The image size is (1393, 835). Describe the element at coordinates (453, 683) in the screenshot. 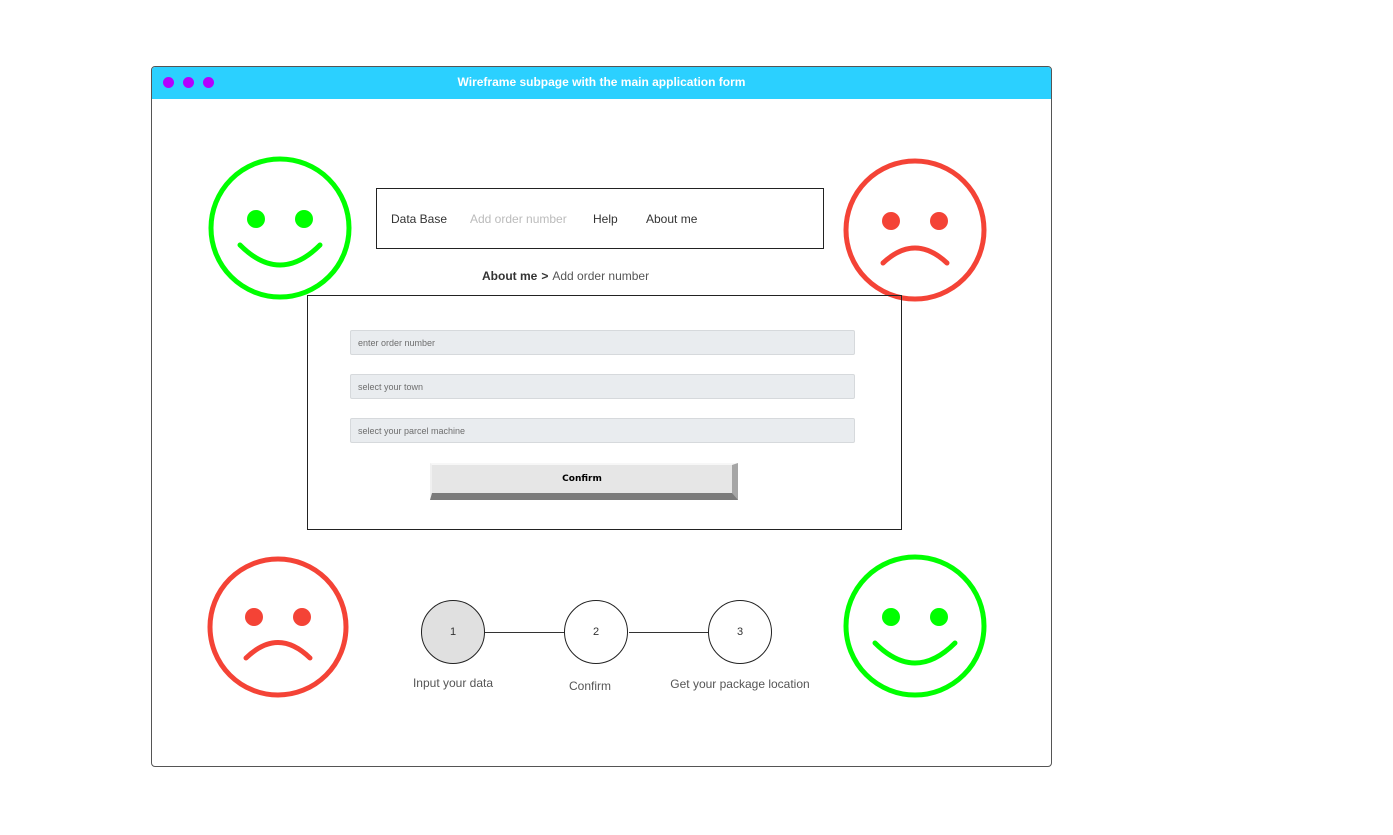

I see `step-1-label: Input your data` at that location.